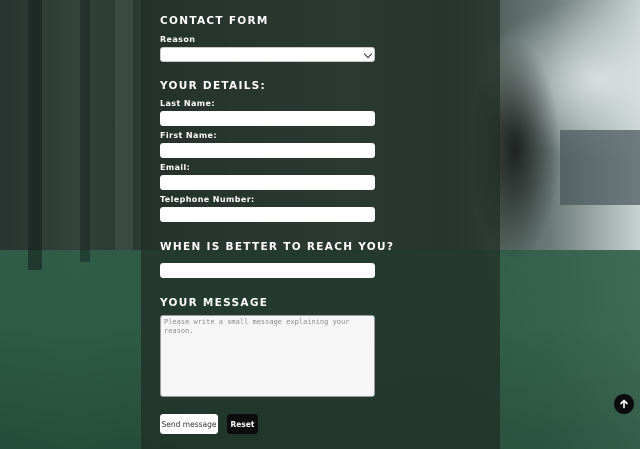 This screenshot has width=640, height=449. Describe the element at coordinates (207, 199) in the screenshot. I see `telephone-label: Telephone Number:` at that location.